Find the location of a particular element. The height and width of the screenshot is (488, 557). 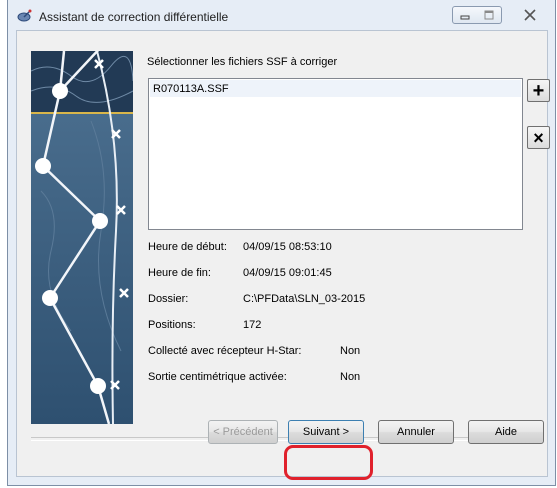

button-separator is located at coordinates (283, 439).